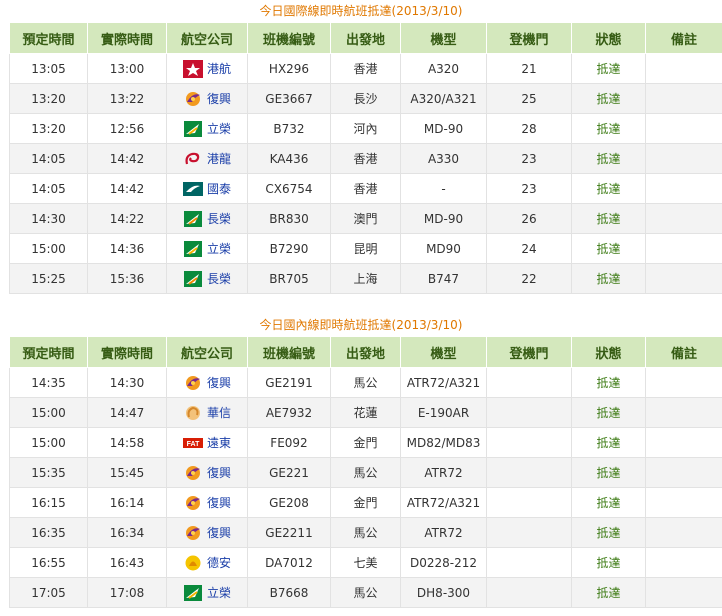  Describe the element at coordinates (289, 532) in the screenshot. I see `flight-number-cell: GE2211` at that location.